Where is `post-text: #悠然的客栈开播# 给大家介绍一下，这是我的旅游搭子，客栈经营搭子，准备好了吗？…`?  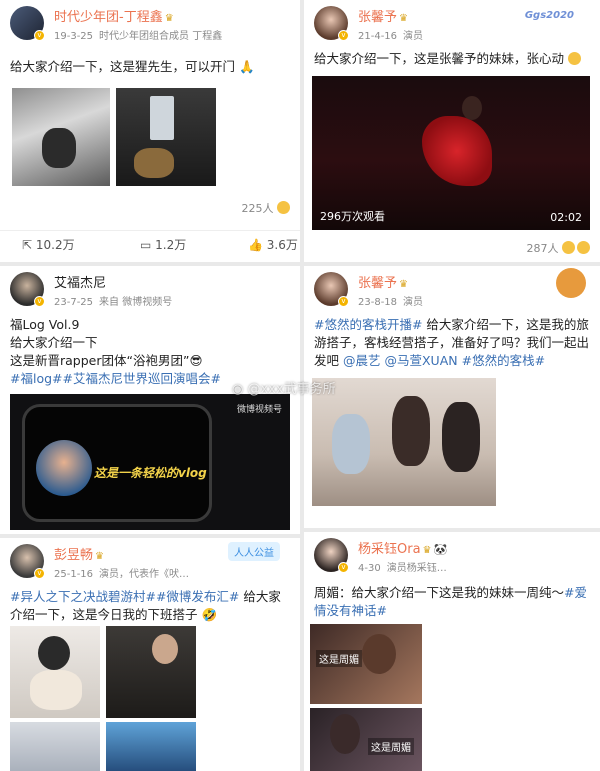
post-text: #悠然的客栈开播# 给大家介绍一下，这是我的旅游搭子，客栈经营搭子，准备好了吗？… is located at coordinates (452, 342).